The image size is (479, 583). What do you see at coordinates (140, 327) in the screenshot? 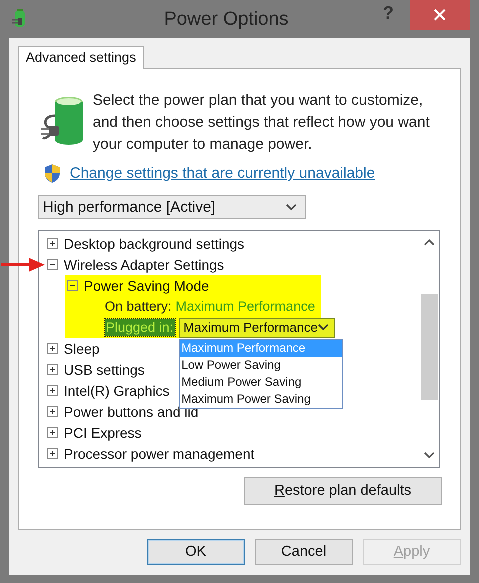
I see `setting-label: Plugged in:` at bounding box center [140, 327].